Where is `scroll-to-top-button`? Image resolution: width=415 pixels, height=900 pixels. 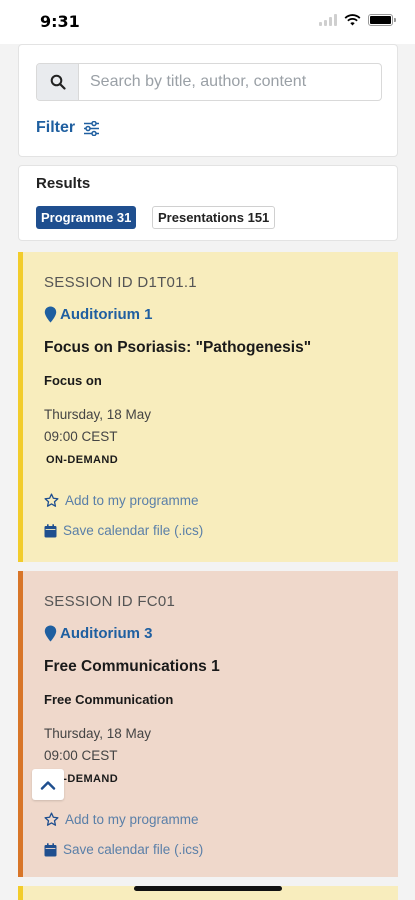
scroll-to-top-button is located at coordinates (48, 784).